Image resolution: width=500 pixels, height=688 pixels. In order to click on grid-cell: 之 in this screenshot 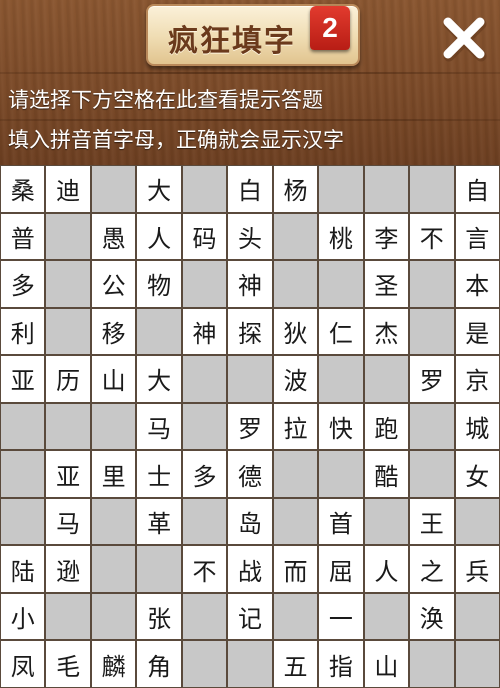, I will do `click(432, 569)`.